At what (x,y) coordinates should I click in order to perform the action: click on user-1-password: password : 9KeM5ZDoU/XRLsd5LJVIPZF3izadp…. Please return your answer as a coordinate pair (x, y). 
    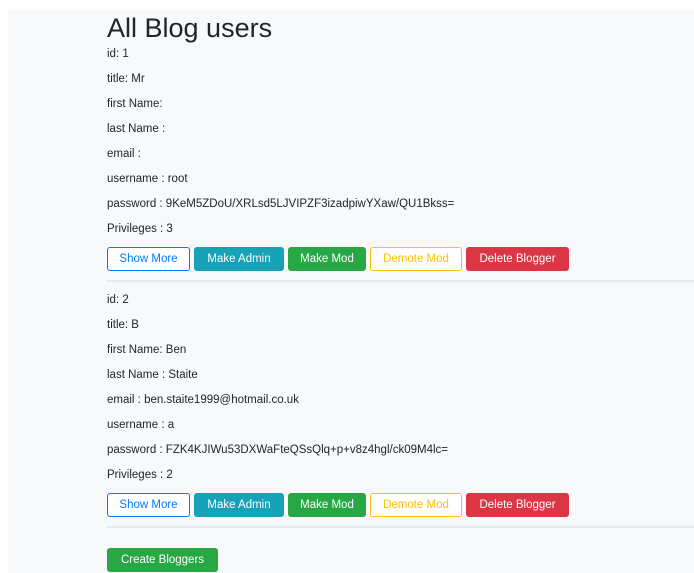
    Looking at the image, I should click on (281, 204).